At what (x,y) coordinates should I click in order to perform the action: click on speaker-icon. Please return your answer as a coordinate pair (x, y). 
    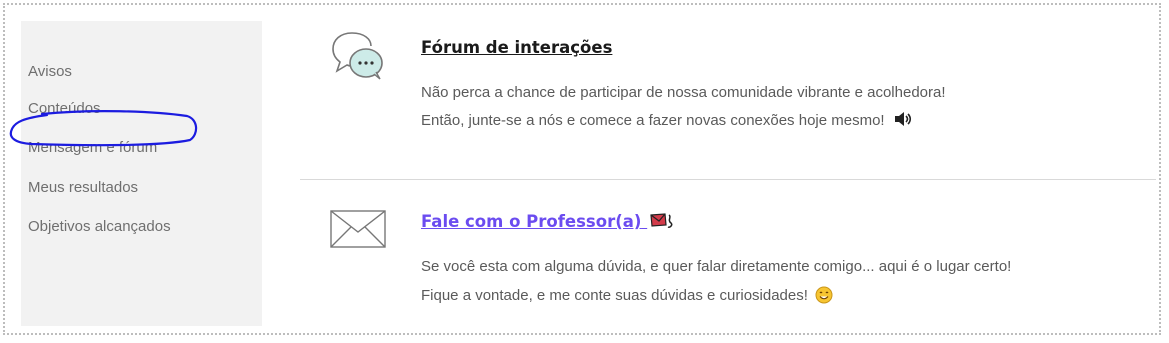
    Looking at the image, I should click on (902, 119).